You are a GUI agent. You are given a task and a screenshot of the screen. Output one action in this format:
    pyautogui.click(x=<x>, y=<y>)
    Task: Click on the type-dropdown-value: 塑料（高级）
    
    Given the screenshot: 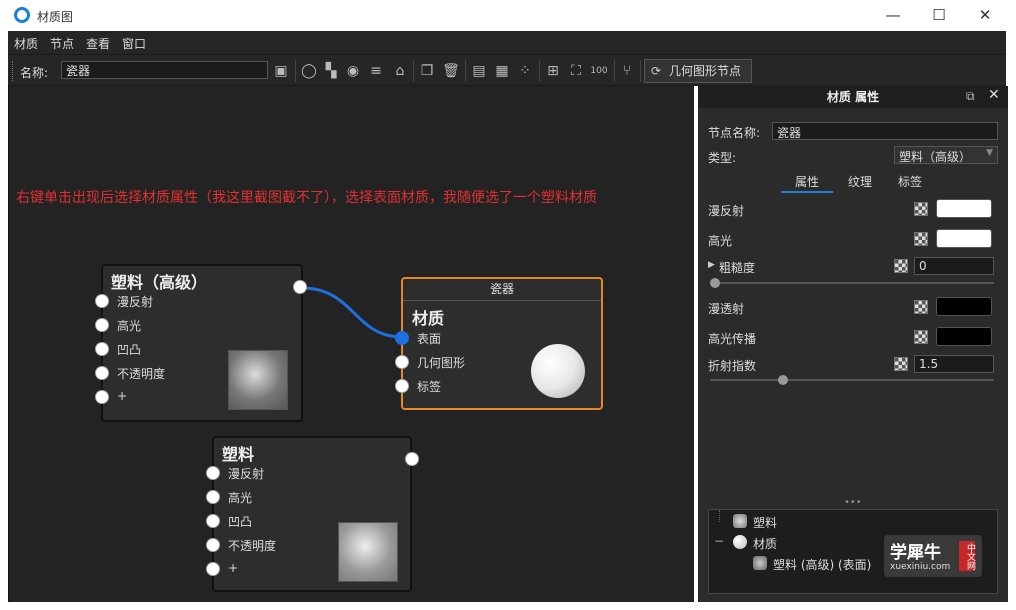 What is the action you would take?
    pyautogui.click(x=935, y=157)
    